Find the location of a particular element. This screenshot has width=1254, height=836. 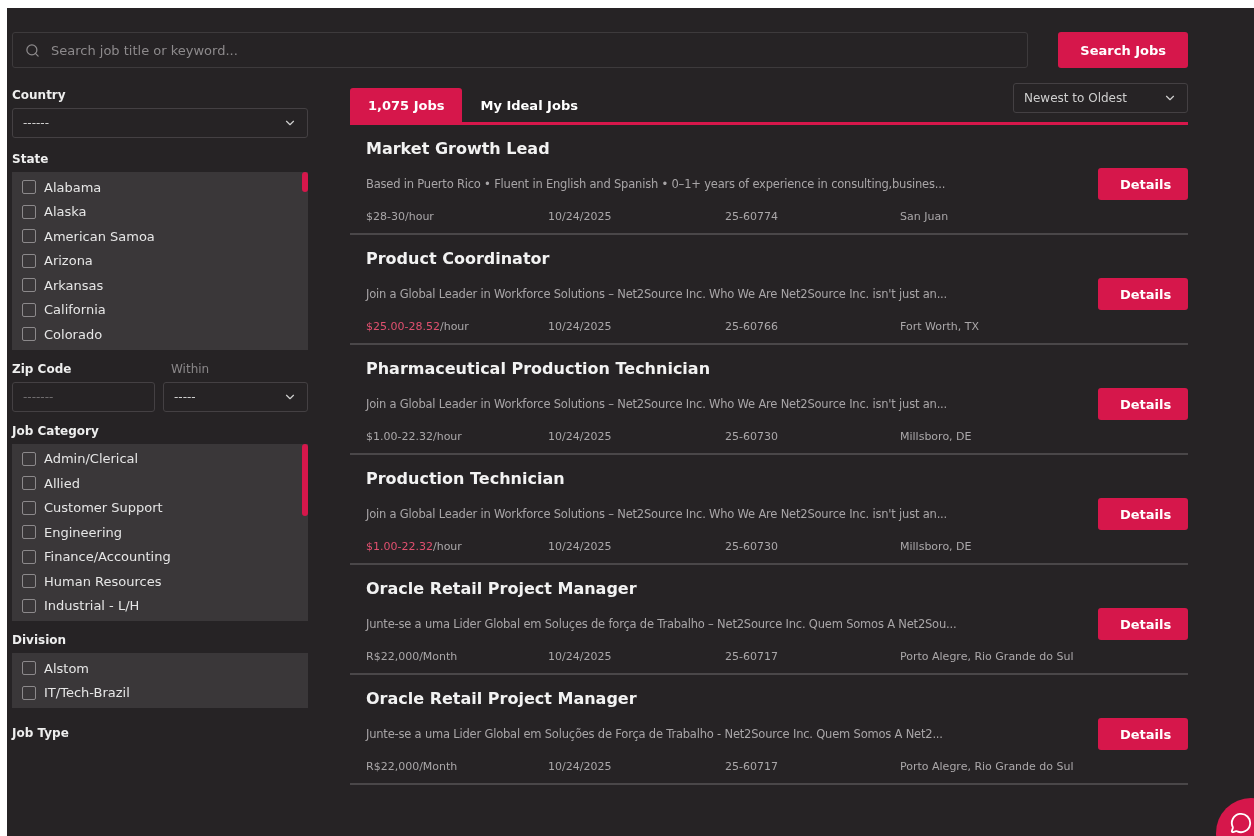

checkbox-item: Engineering is located at coordinates (159, 532).